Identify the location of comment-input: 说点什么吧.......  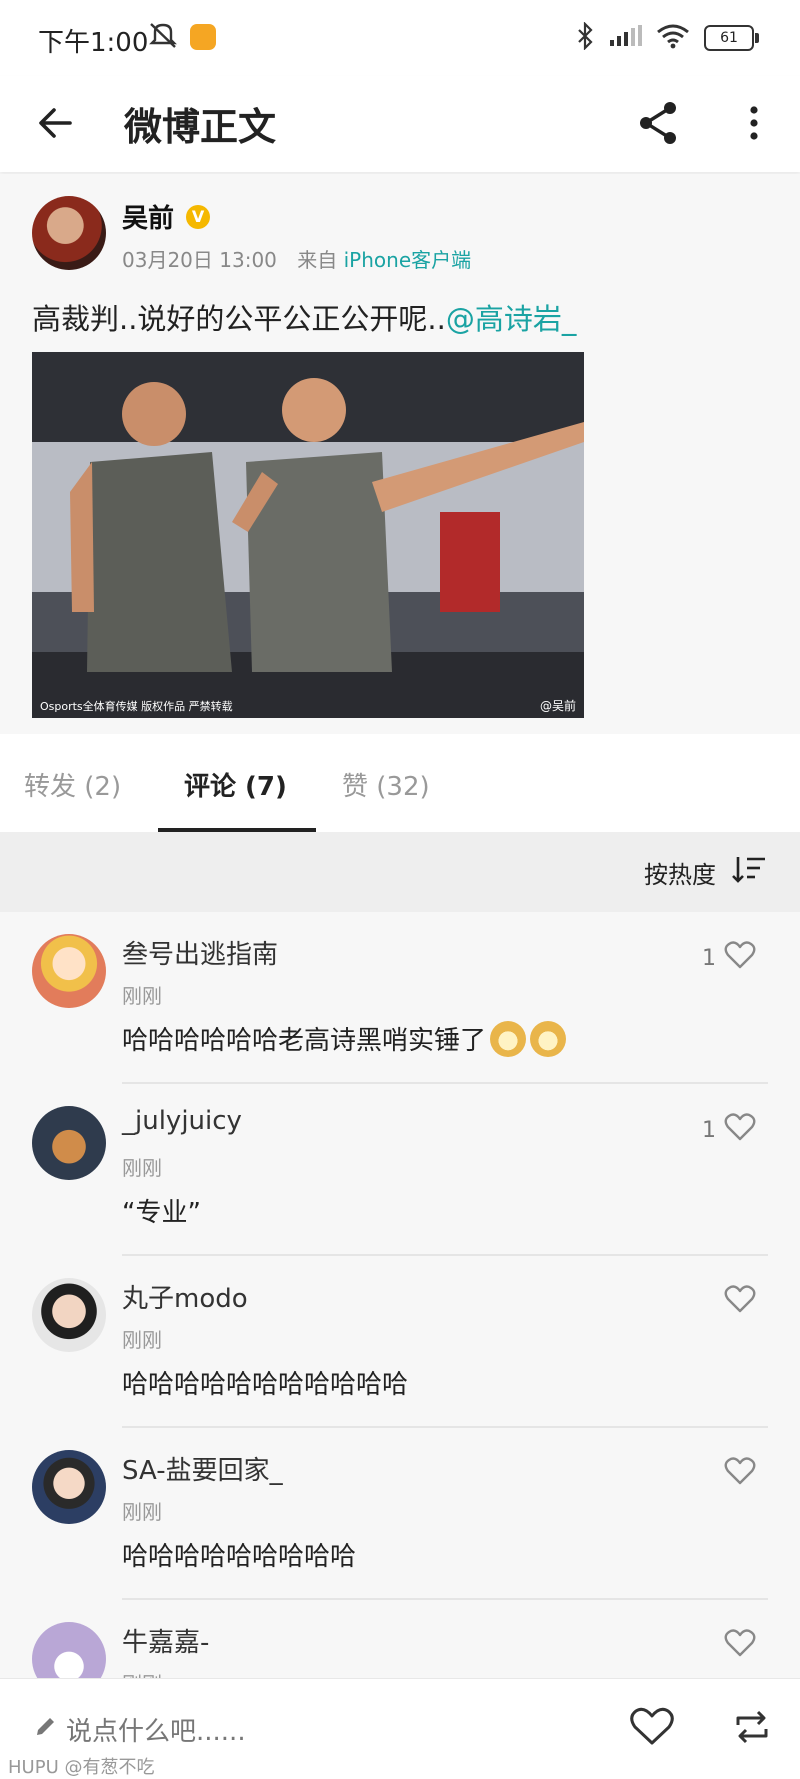
(140, 1729).